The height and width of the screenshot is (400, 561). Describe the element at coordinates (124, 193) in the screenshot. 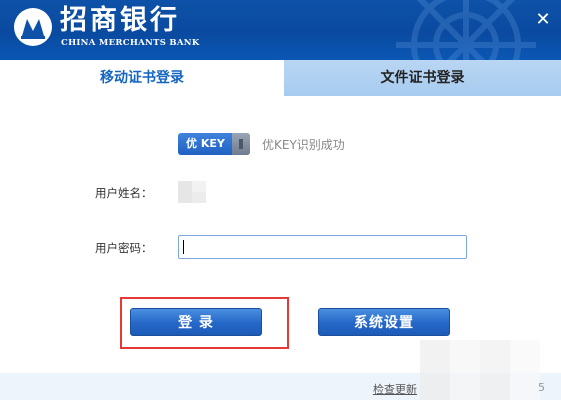

I see `username-label: 用户姓名：` at that location.